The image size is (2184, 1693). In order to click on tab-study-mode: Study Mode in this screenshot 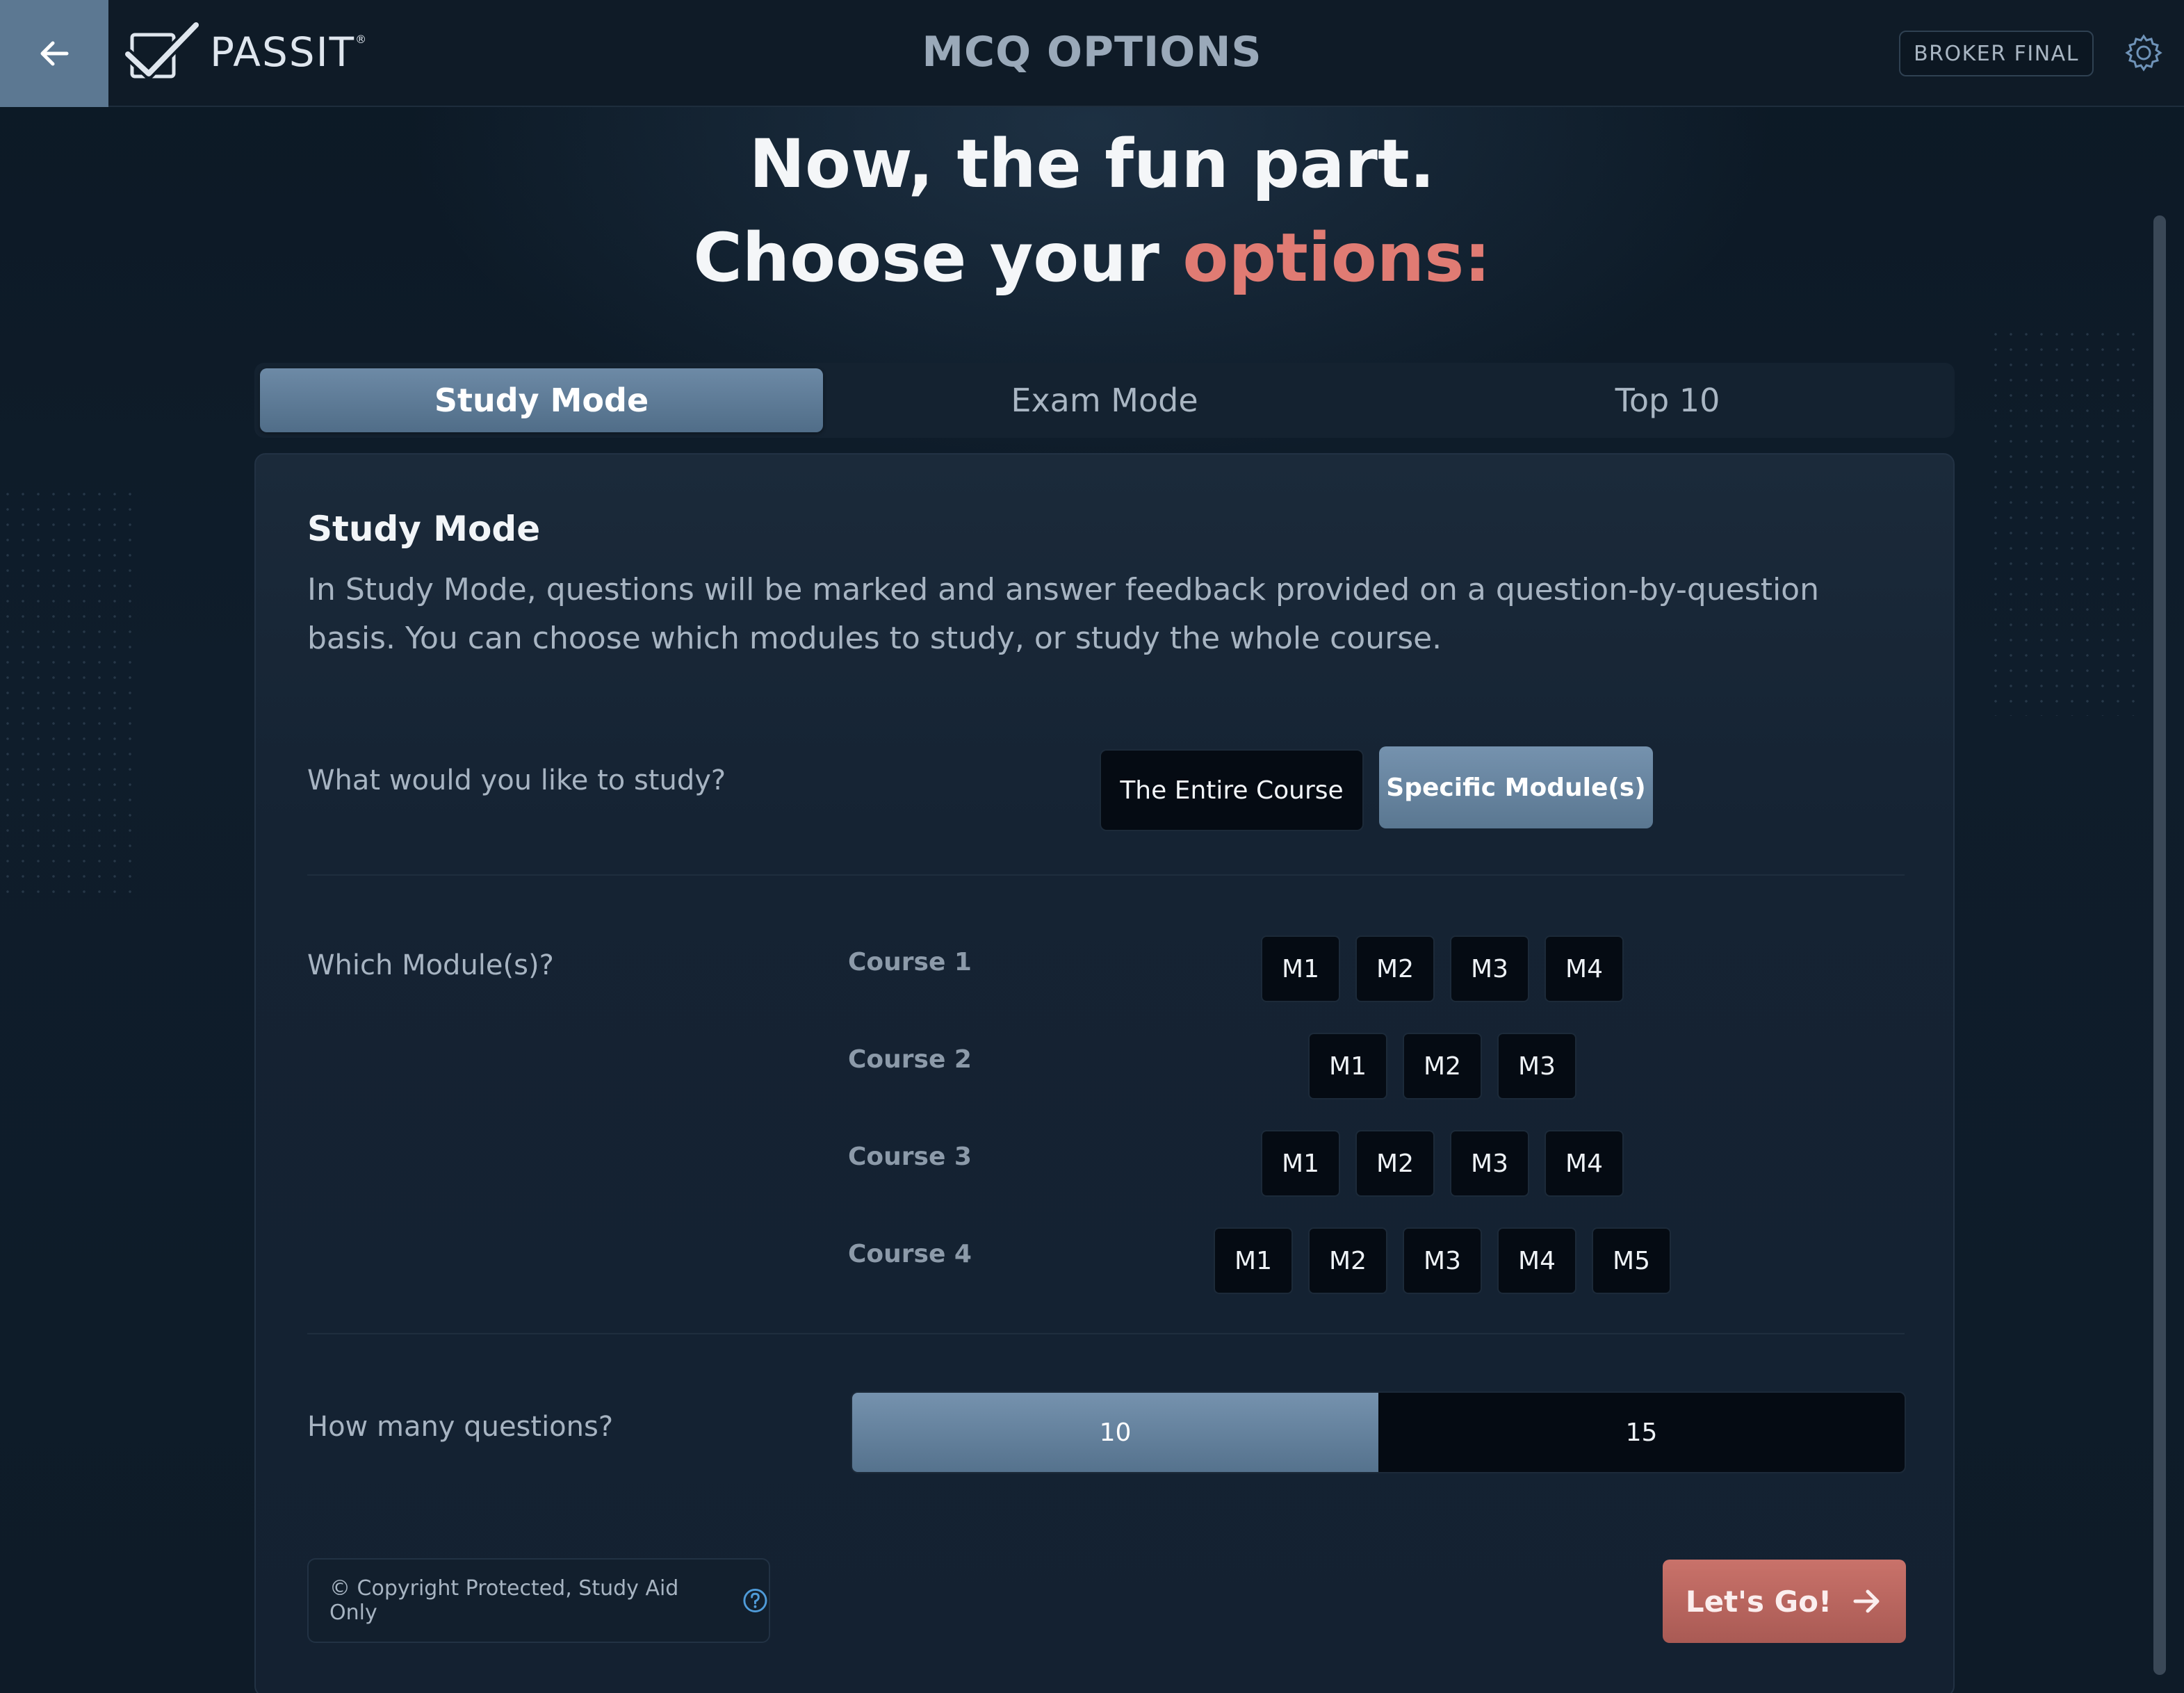, I will do `click(541, 400)`.